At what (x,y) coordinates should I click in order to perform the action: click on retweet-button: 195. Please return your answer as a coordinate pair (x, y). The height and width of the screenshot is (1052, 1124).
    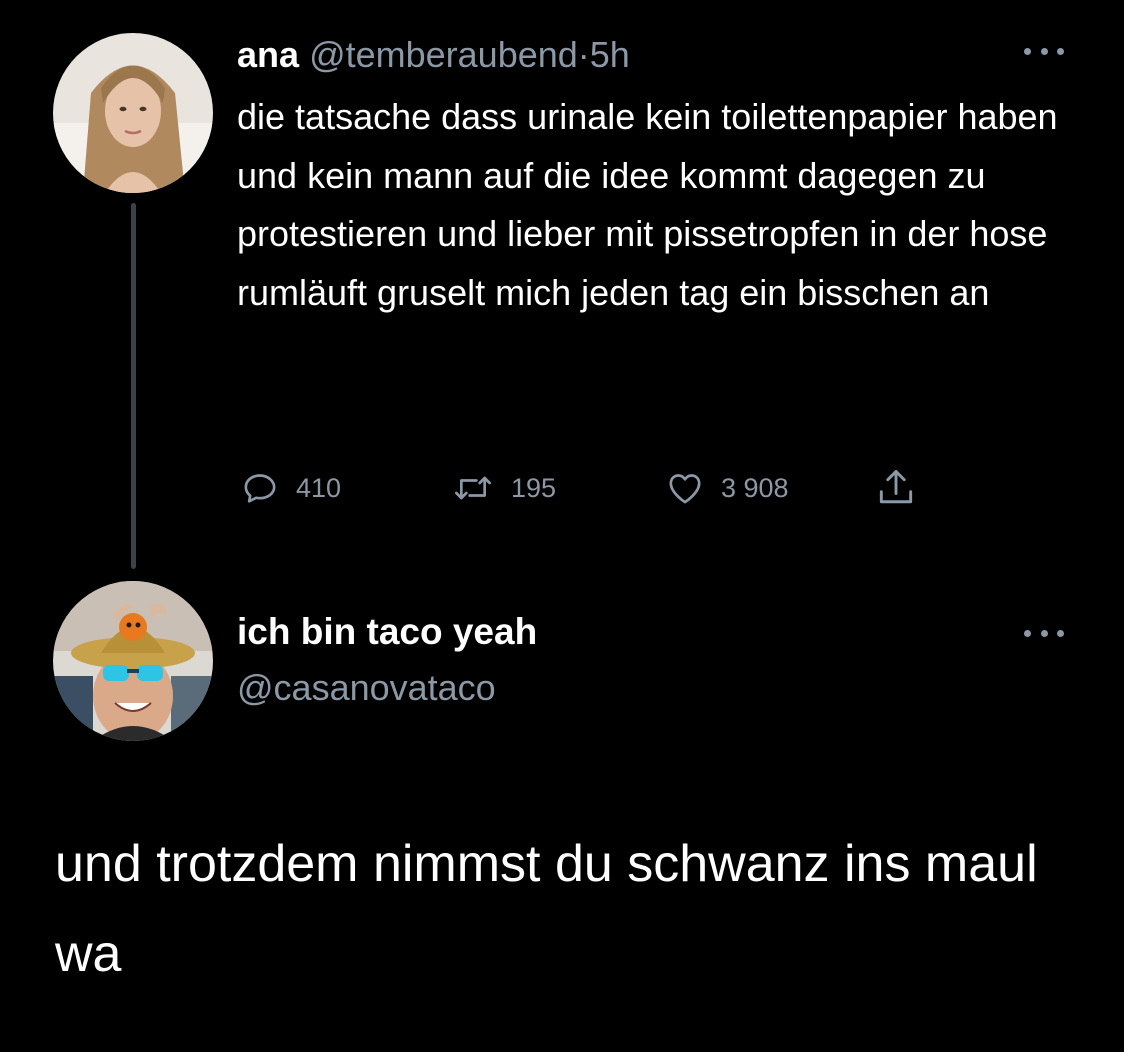
    Looking at the image, I should click on (503, 488).